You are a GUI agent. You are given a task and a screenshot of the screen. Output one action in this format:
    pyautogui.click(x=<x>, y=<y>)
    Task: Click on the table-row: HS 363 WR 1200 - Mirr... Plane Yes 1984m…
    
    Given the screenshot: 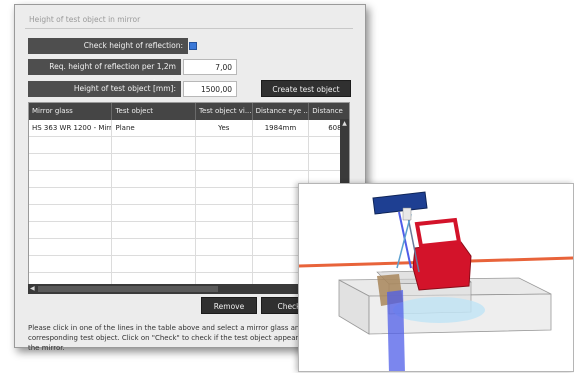 What is the action you would take?
    pyautogui.click(x=189, y=128)
    